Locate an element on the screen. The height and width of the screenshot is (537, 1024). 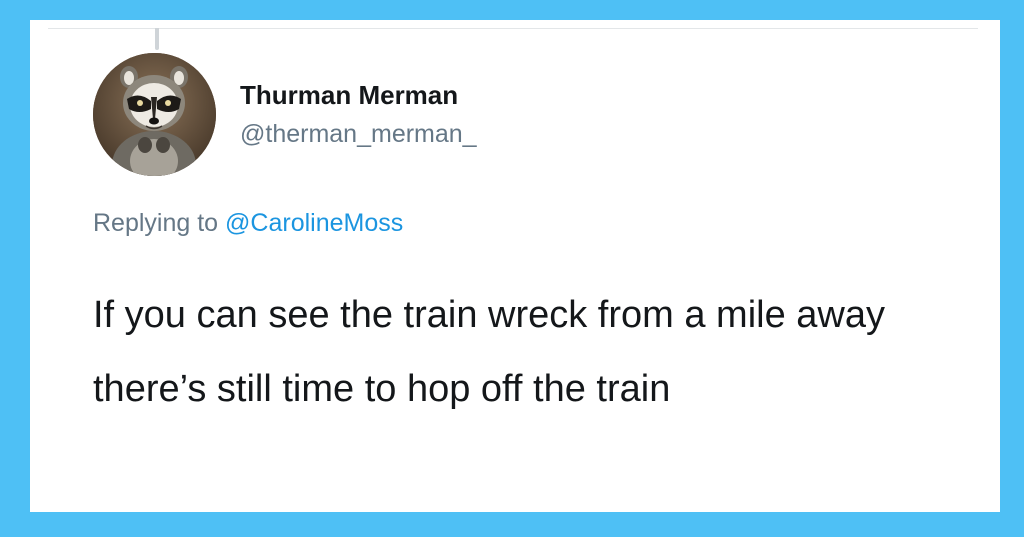
display-name: Thurman Merman is located at coordinates (349, 95).